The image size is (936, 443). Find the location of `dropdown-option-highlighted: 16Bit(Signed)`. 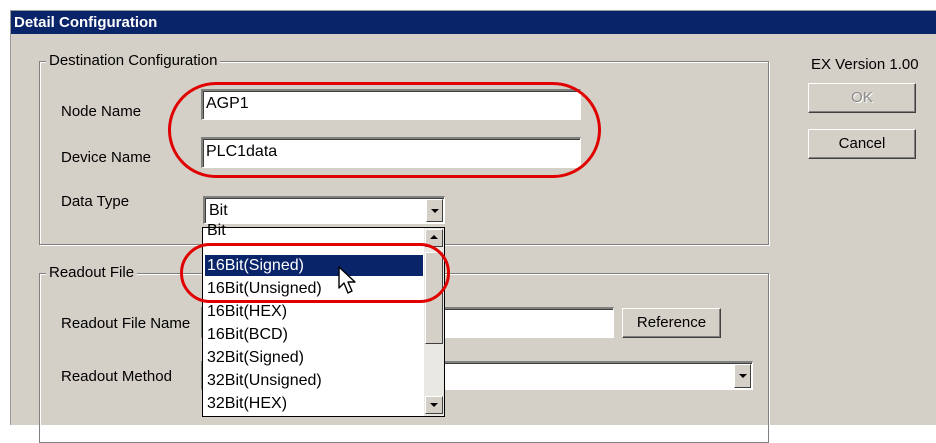

dropdown-option-highlighted: 16Bit(Signed) is located at coordinates (314, 265).